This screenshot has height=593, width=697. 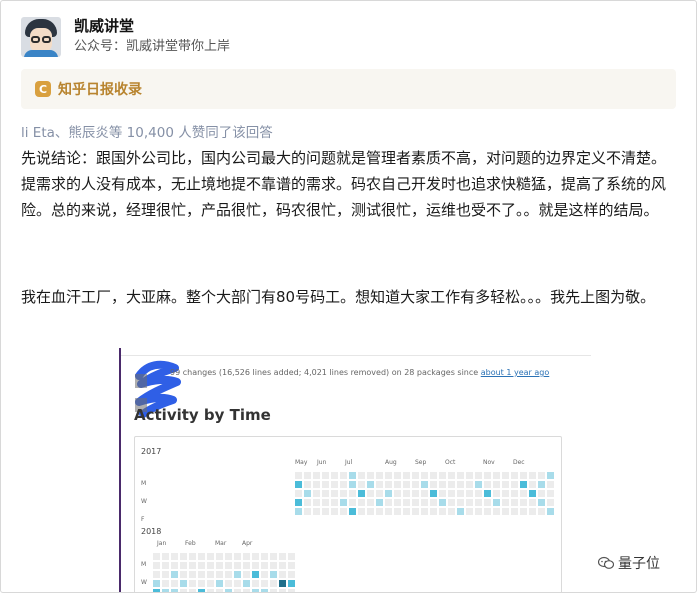 I want to click on year-label-2017: 2017, so click(x=151, y=451).